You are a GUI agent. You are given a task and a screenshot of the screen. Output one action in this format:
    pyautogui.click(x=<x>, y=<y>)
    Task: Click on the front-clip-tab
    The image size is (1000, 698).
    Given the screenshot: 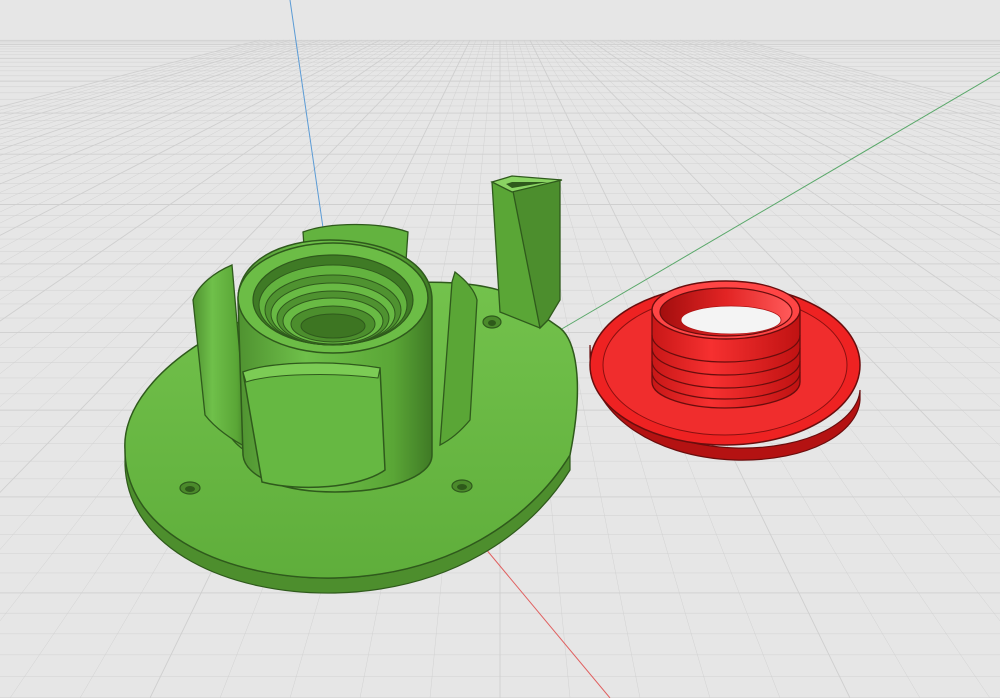 What is the action you would take?
    pyautogui.click(x=314, y=425)
    